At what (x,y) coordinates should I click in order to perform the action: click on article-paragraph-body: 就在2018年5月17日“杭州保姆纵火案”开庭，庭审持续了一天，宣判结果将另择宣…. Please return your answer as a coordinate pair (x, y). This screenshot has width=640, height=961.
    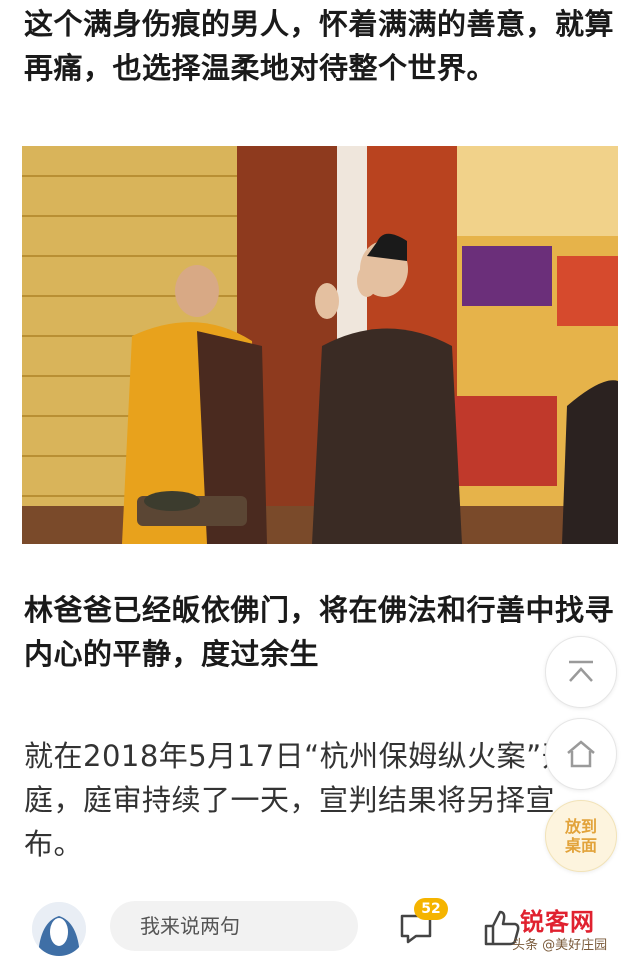
    Looking at the image, I should click on (298, 800).